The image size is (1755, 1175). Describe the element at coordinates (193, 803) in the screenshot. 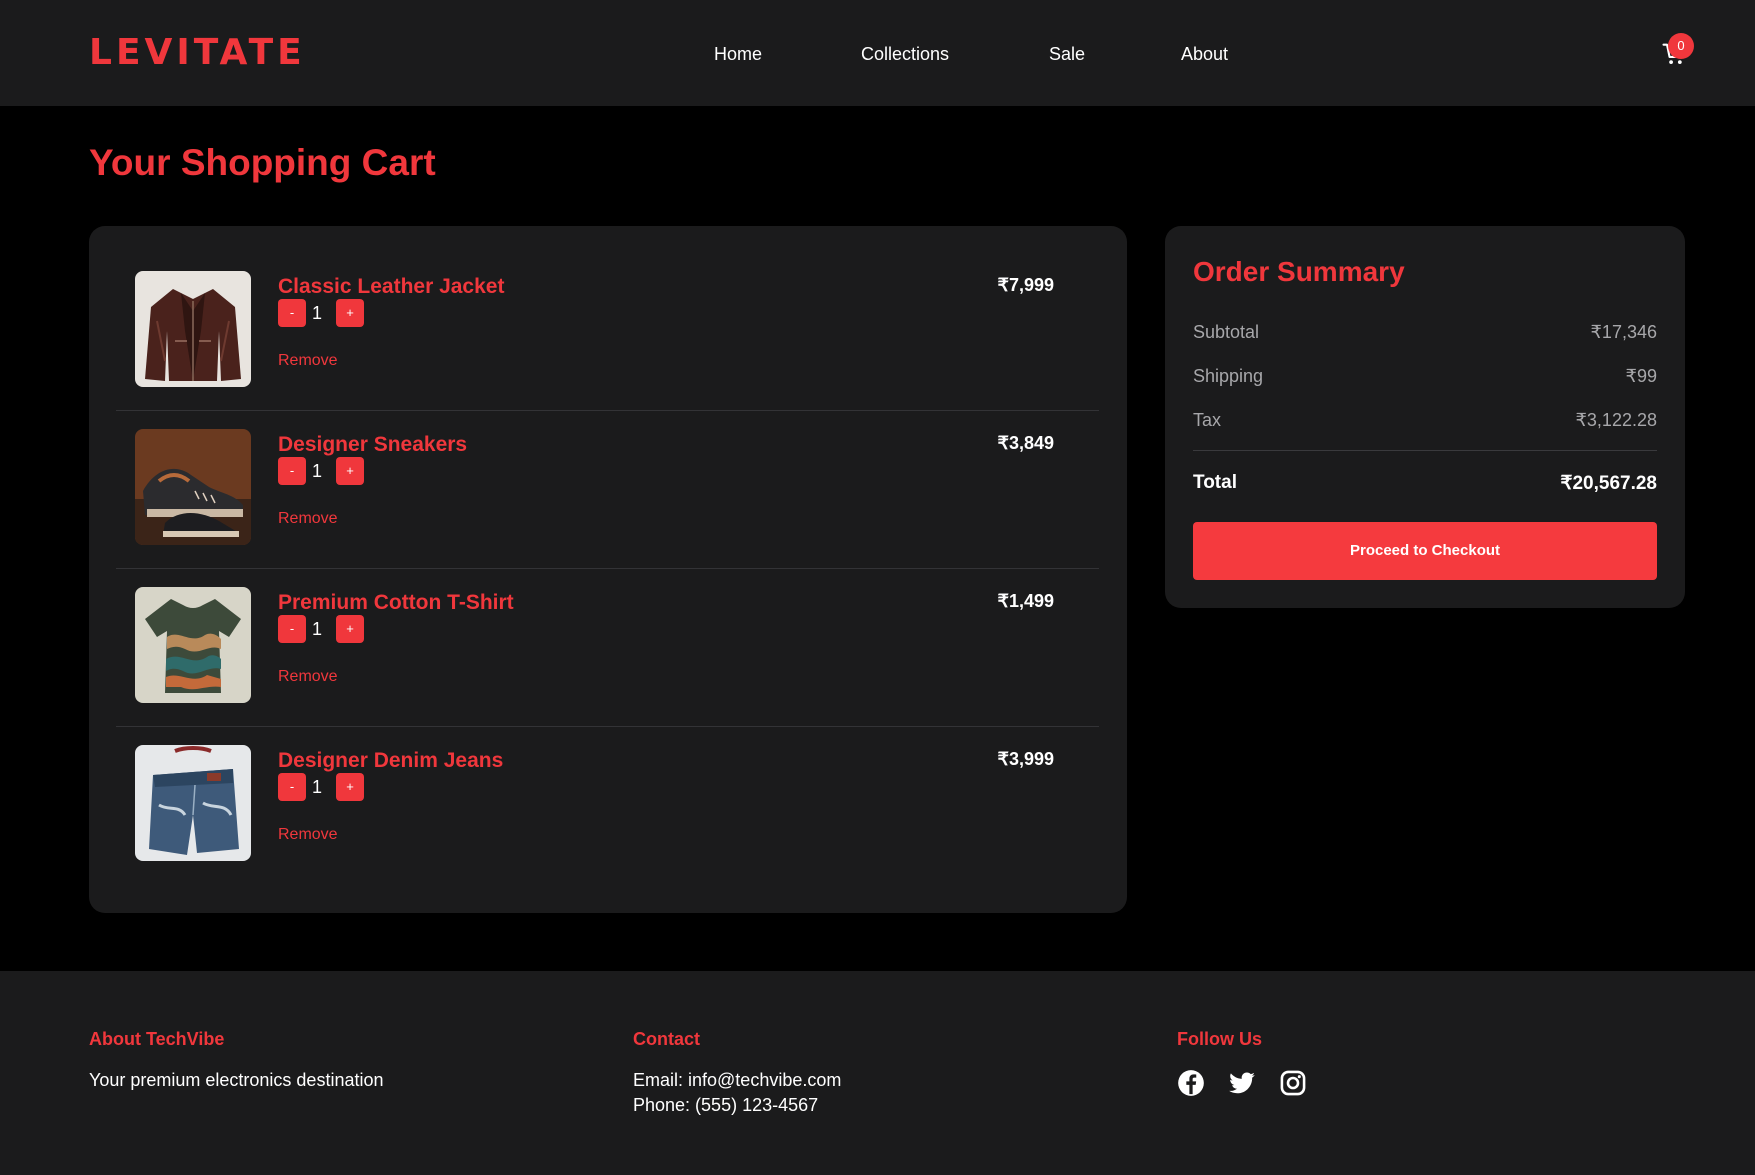

I see `jeans-image` at that location.